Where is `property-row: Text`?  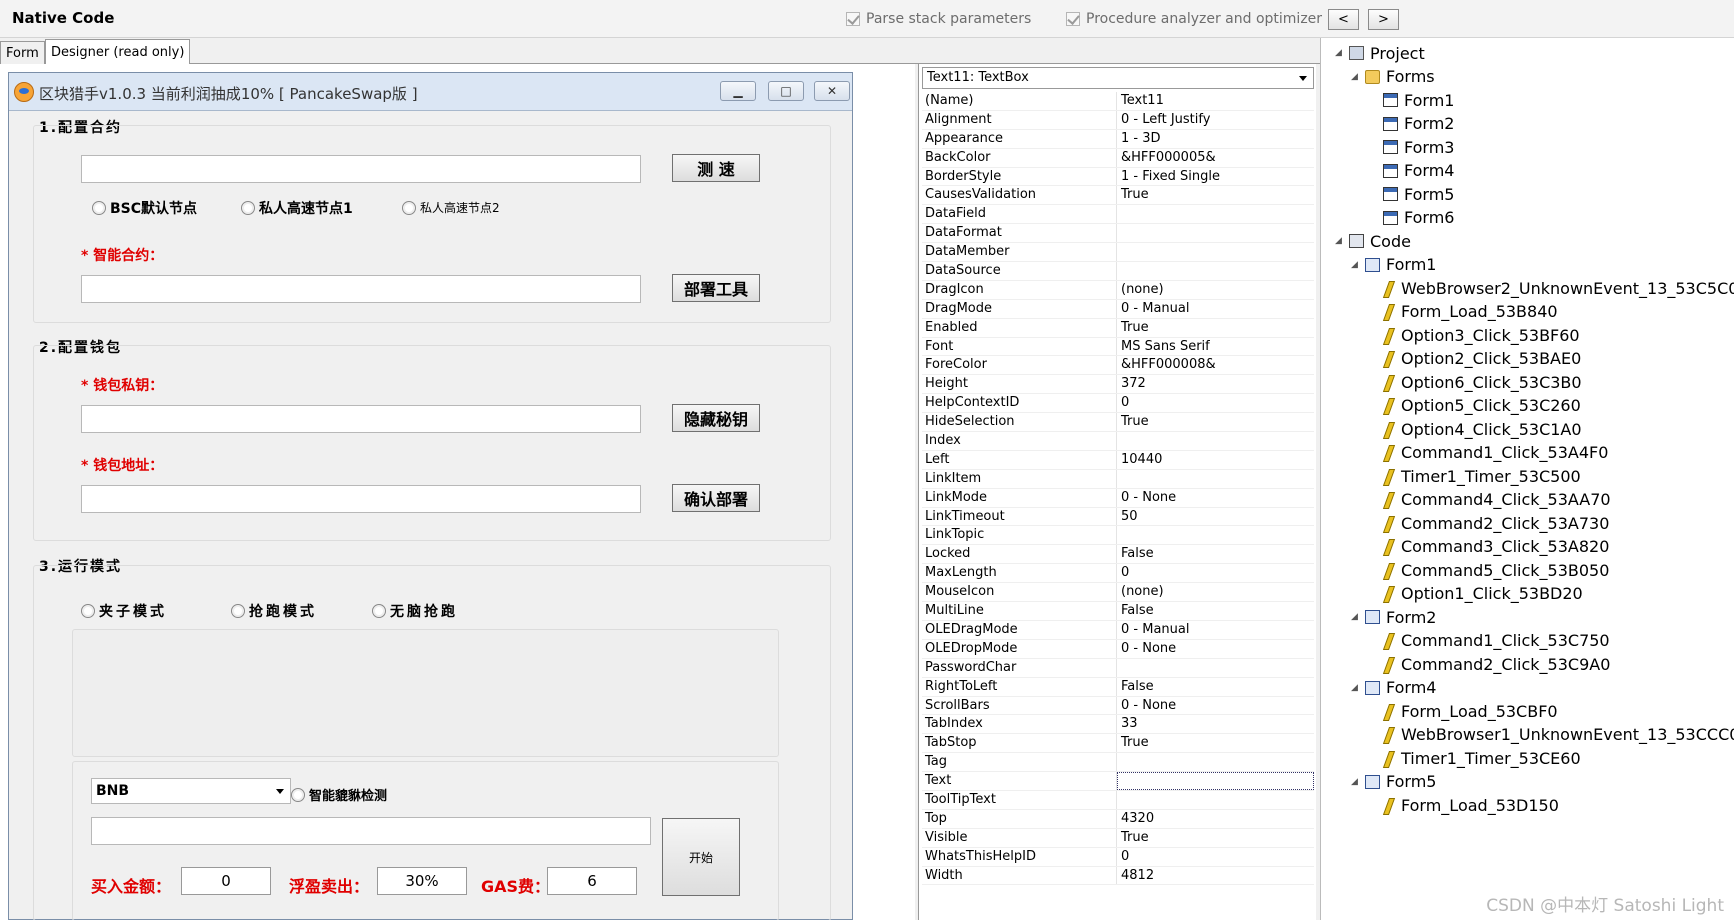 property-row: Text is located at coordinates (1118, 781).